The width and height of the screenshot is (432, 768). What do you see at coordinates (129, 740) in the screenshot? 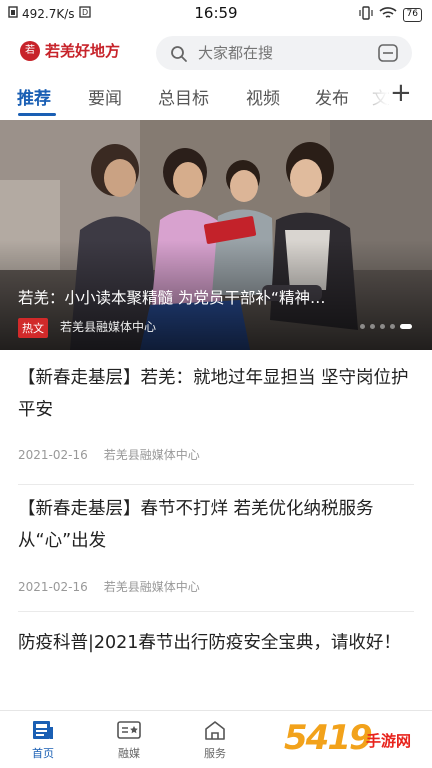
I see `nav-media: 融媒` at bounding box center [129, 740].